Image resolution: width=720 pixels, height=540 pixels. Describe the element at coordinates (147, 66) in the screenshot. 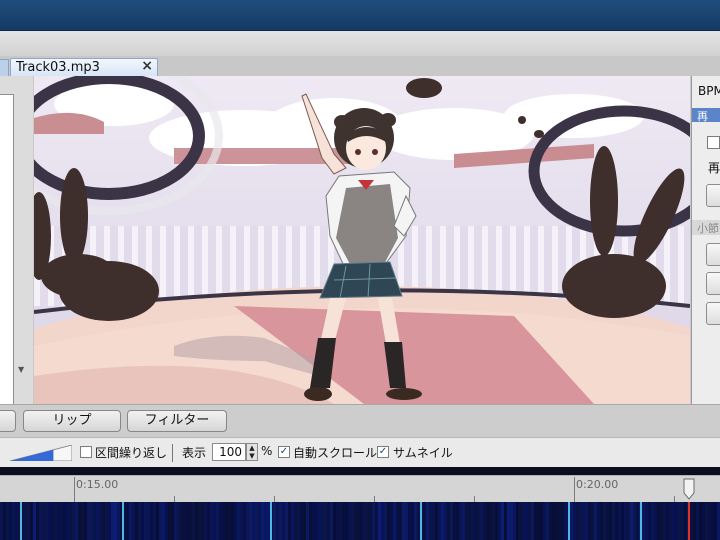

I see `tab-close-icon: ×` at that location.